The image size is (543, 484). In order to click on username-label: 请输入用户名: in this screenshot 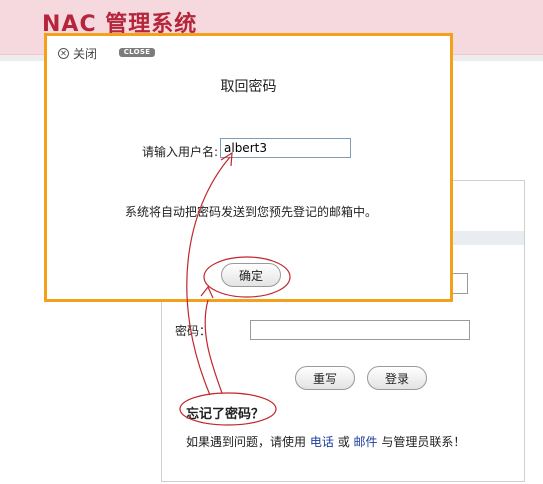, I will do `click(180, 152)`.